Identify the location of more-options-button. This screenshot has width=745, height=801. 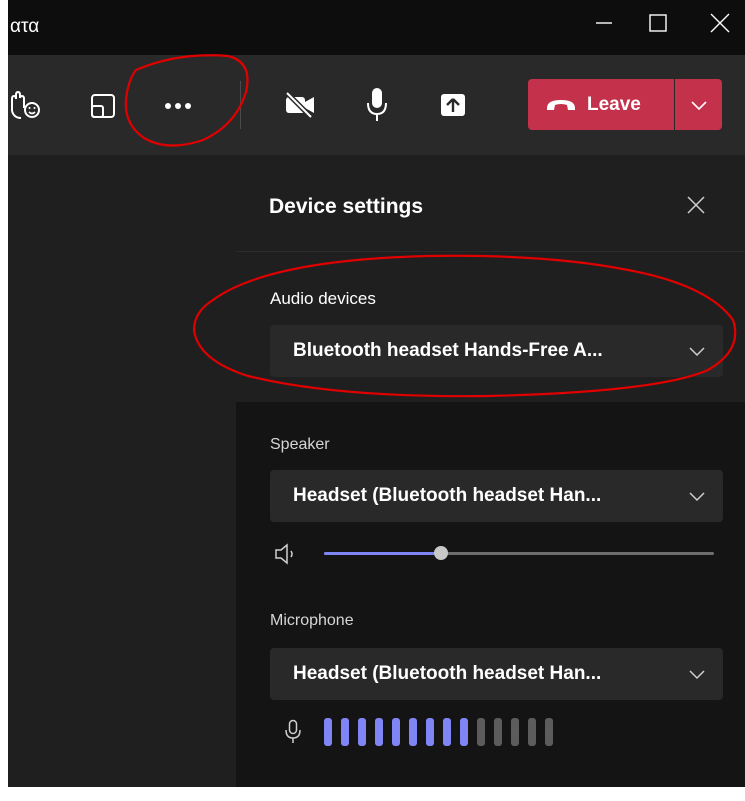
(178, 106).